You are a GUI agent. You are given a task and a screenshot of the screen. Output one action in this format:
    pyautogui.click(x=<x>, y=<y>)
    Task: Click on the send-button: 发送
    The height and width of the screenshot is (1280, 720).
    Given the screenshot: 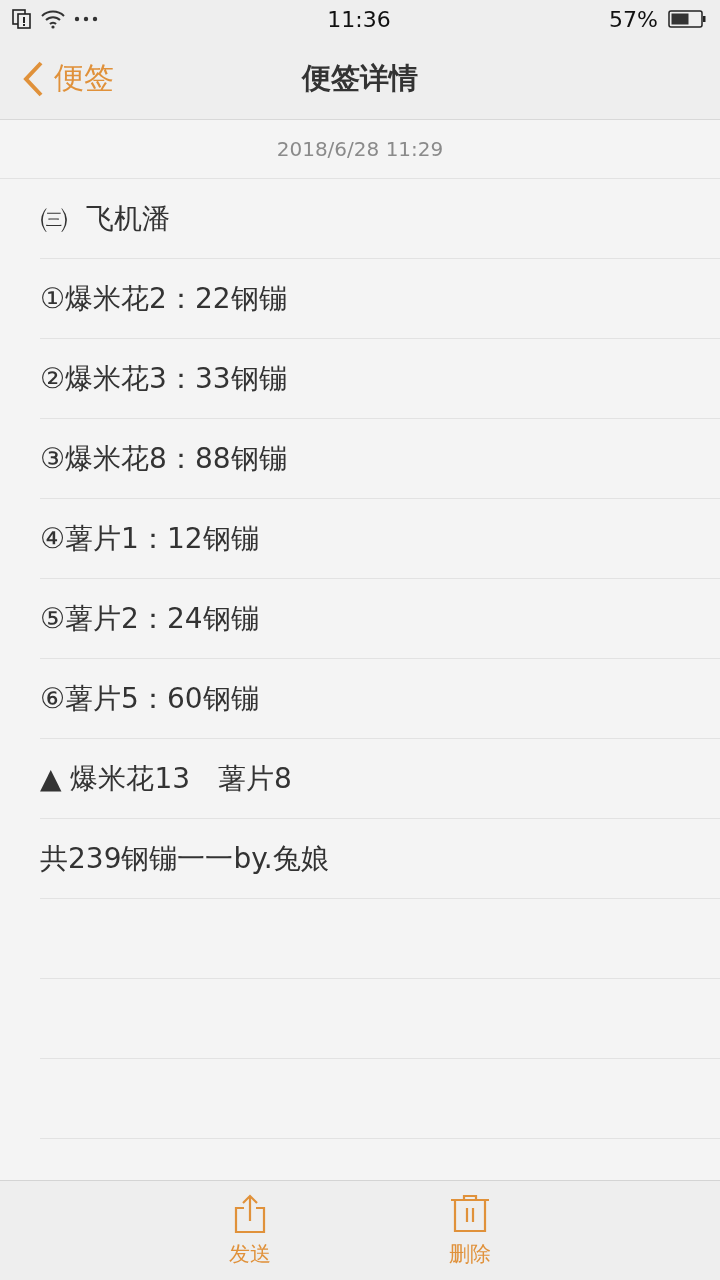 What is the action you would take?
    pyautogui.click(x=250, y=1230)
    